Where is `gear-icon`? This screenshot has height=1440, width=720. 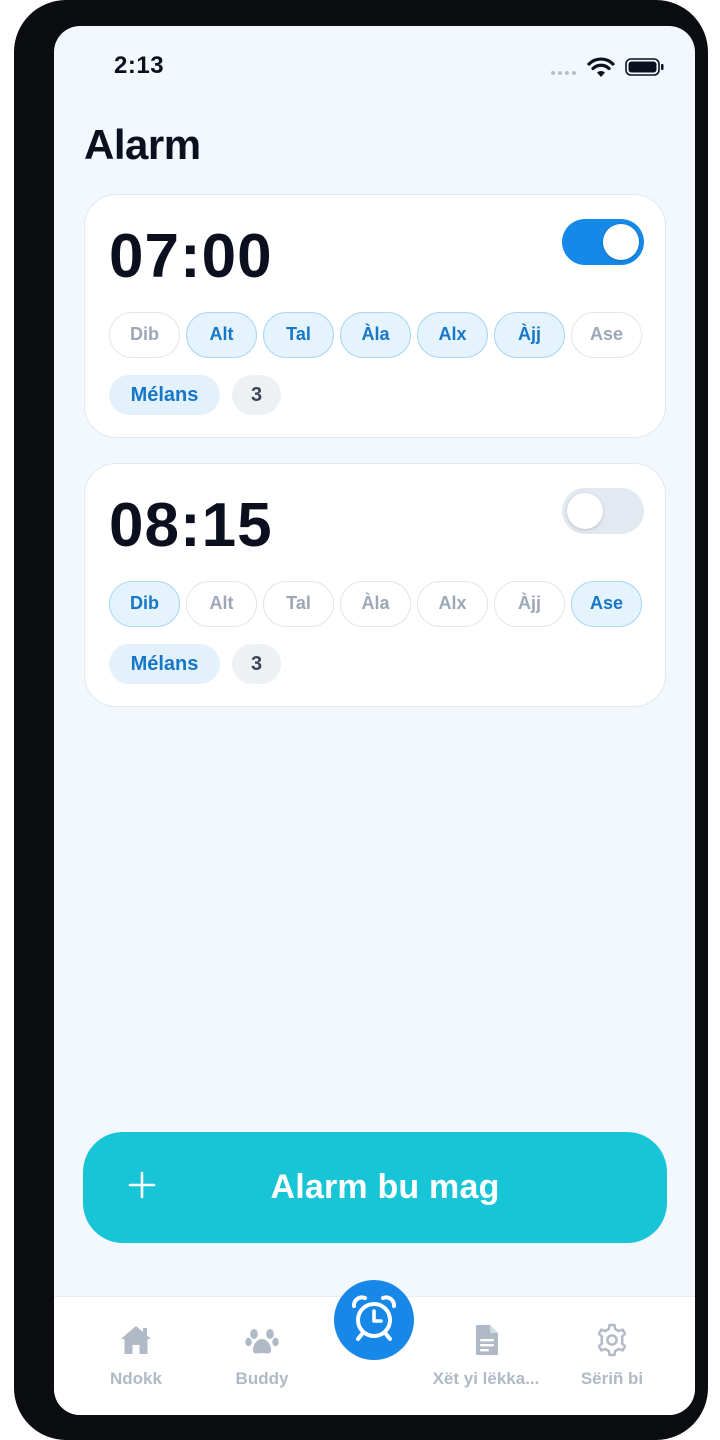 gear-icon is located at coordinates (612, 1340).